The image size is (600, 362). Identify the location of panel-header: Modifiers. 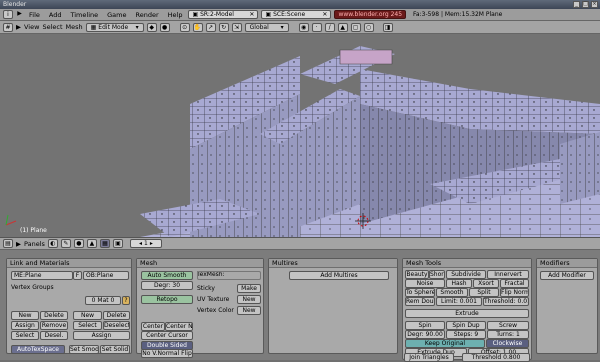
(567, 263).